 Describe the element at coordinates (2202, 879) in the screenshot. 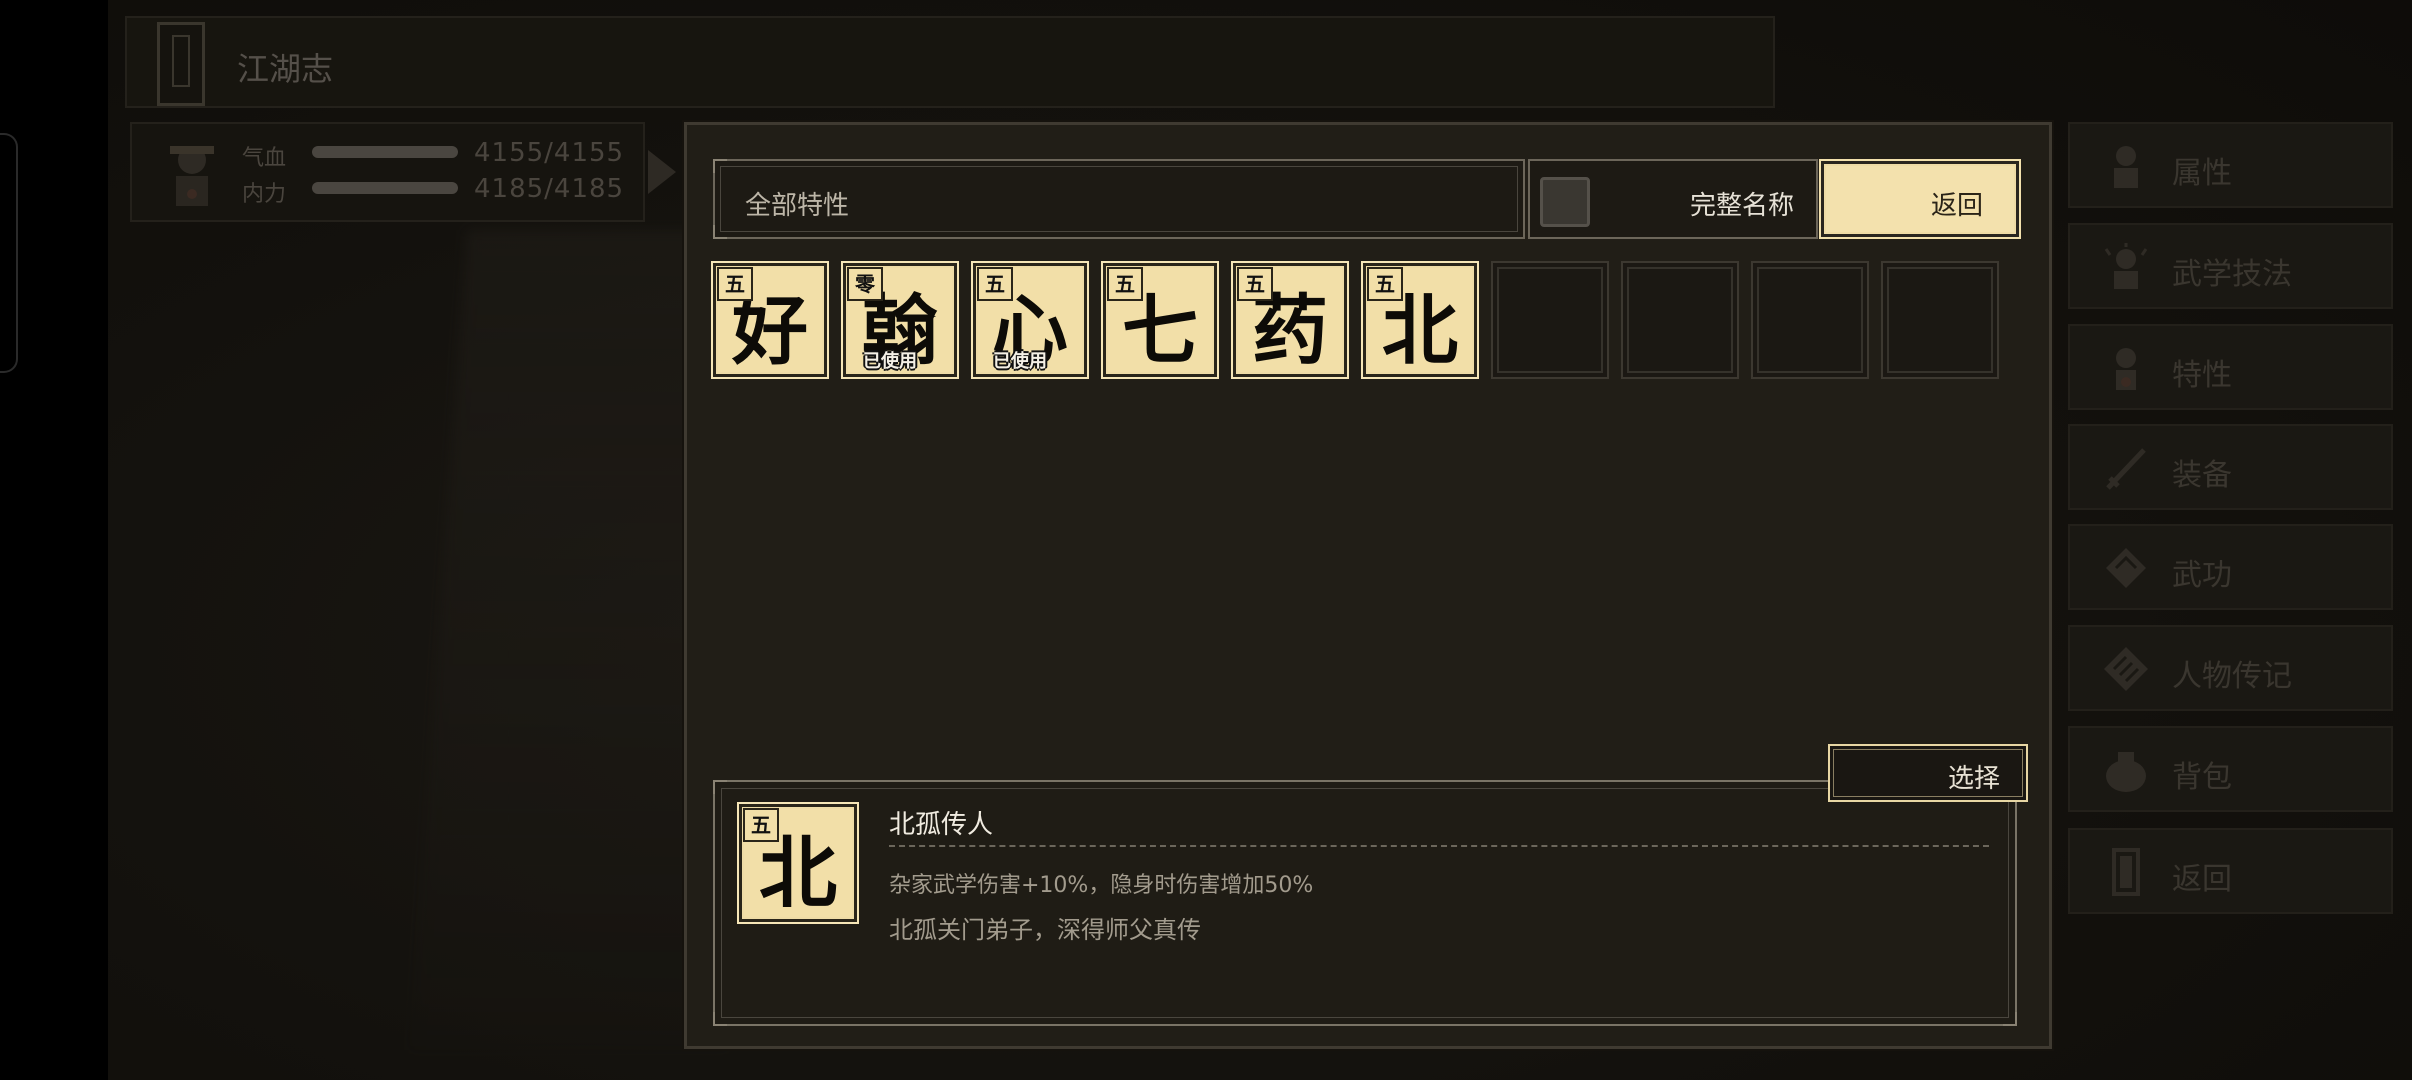

I see `menu-return-label: 返回` at that location.